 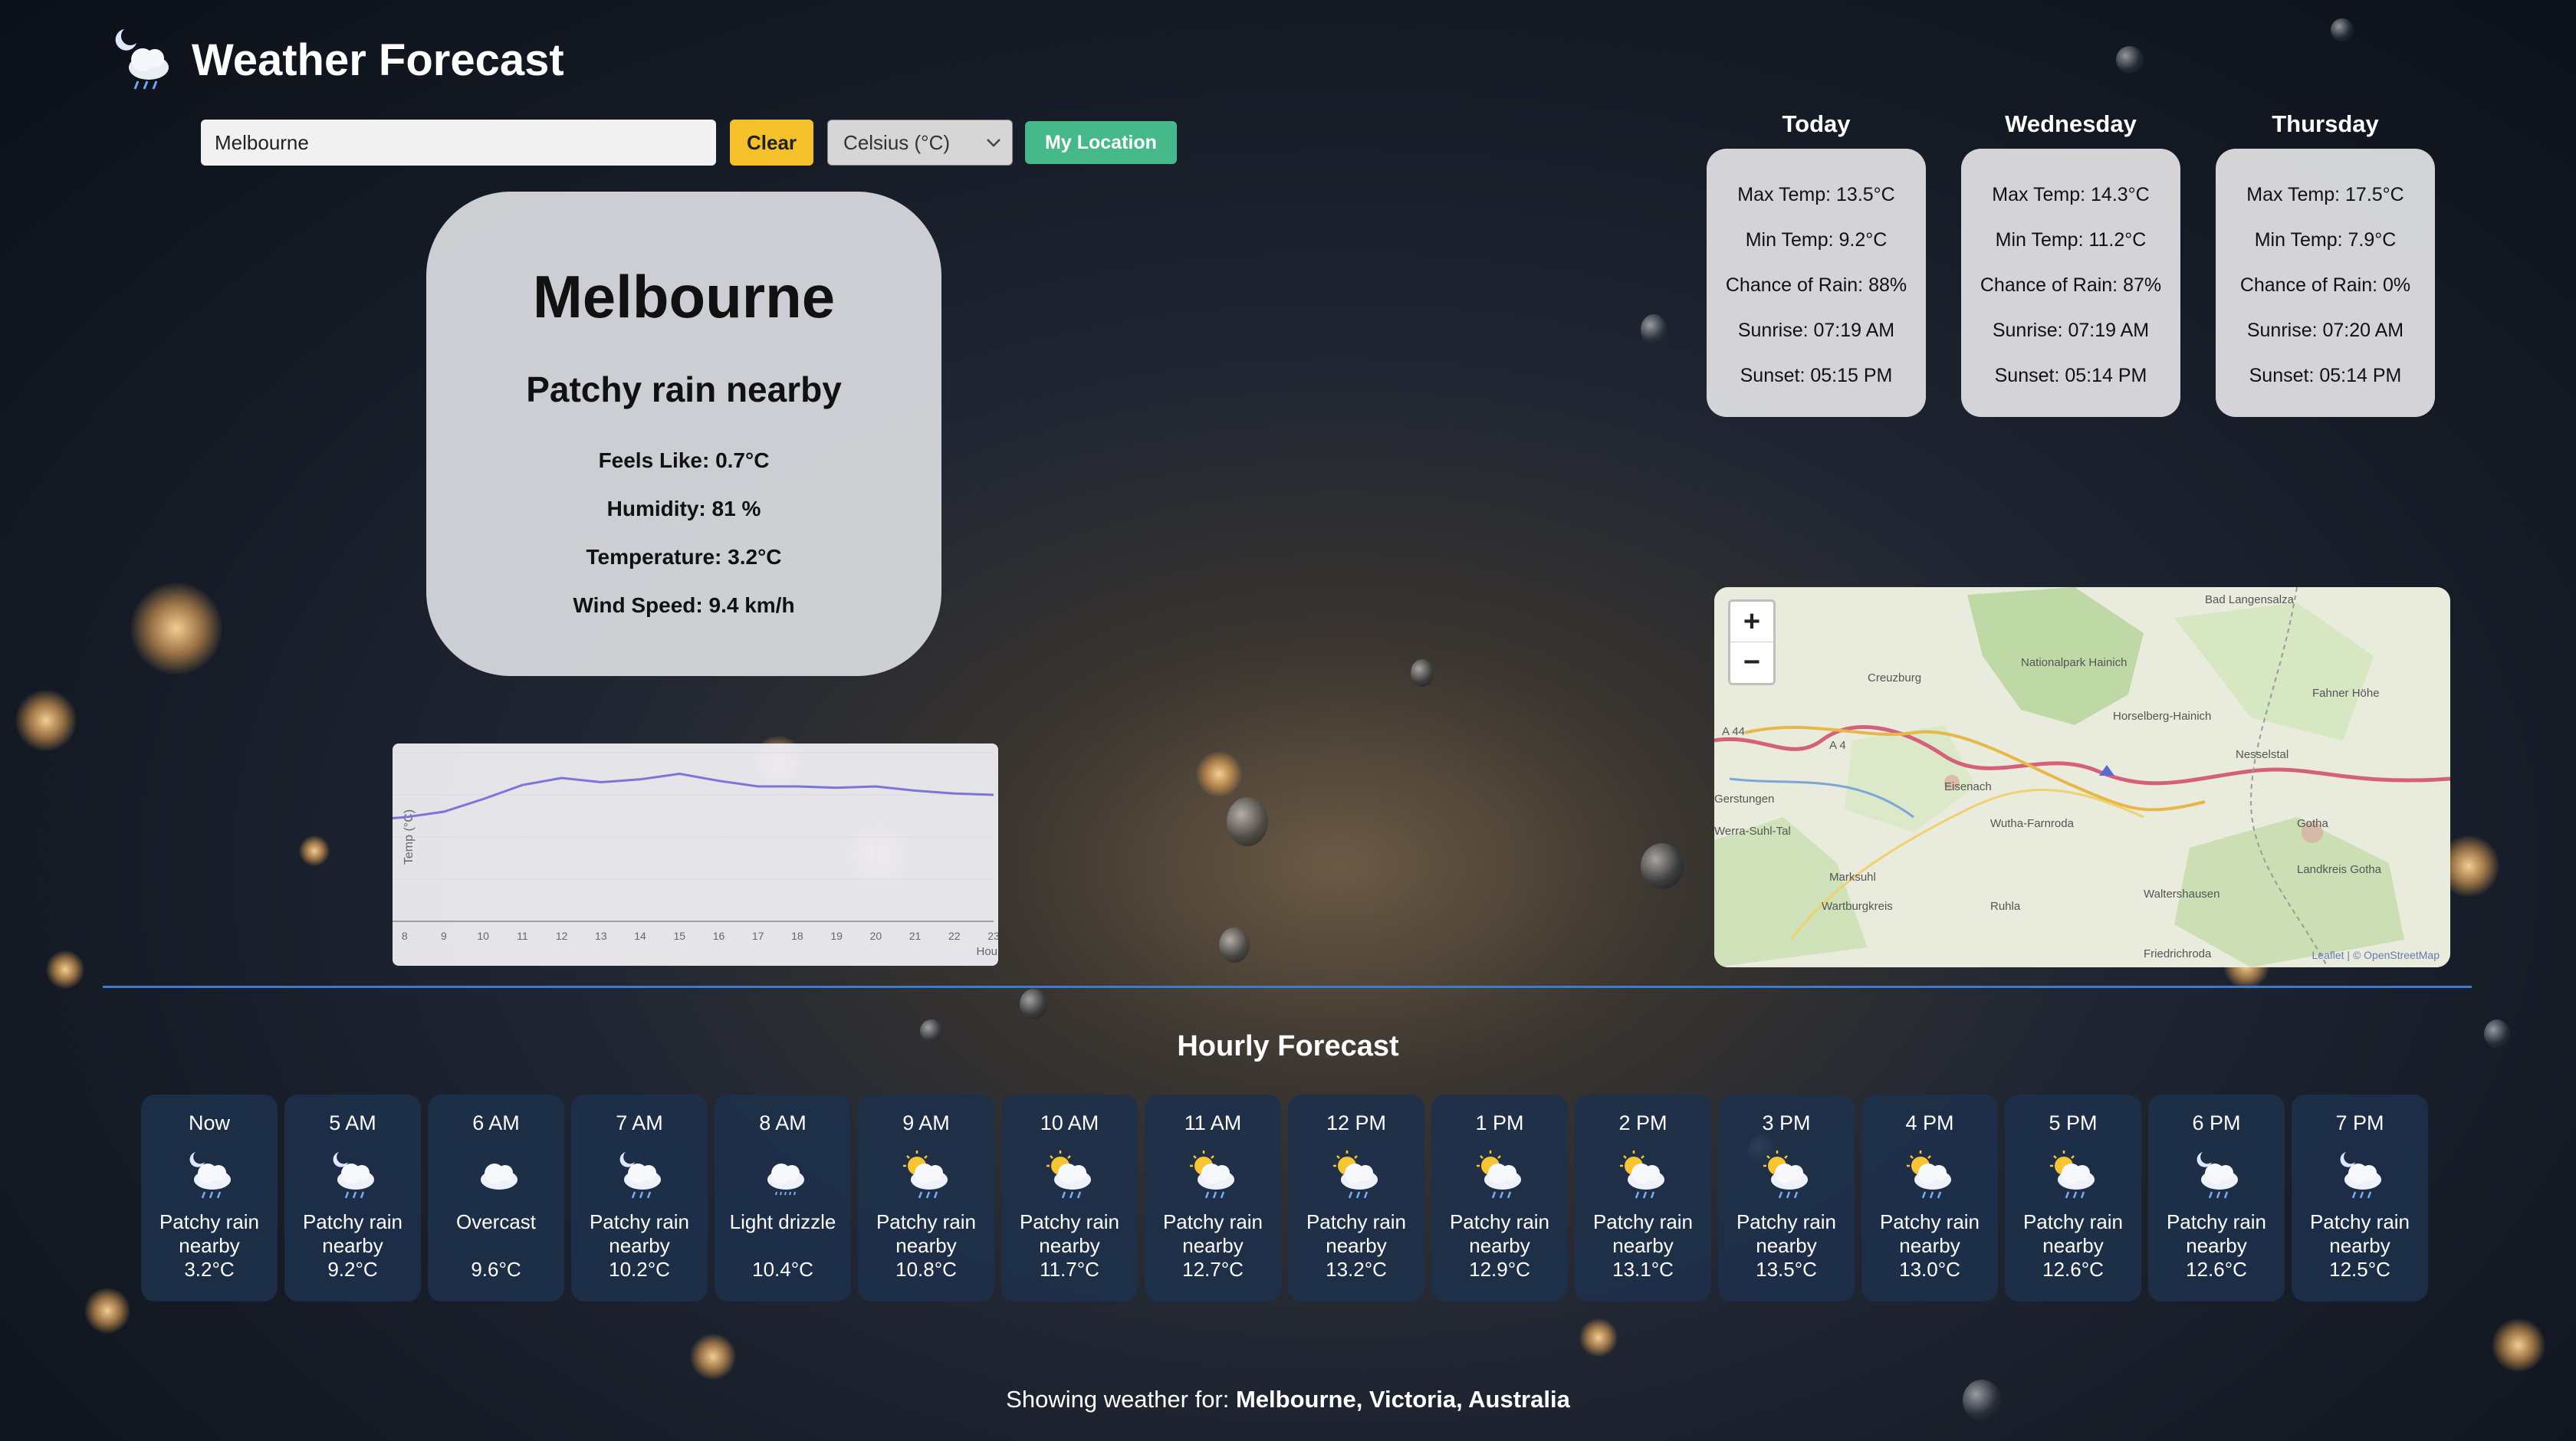 I want to click on hourly-card: 3 PM Patchy rain nearby 13.5°C, so click(x=1787, y=1198).